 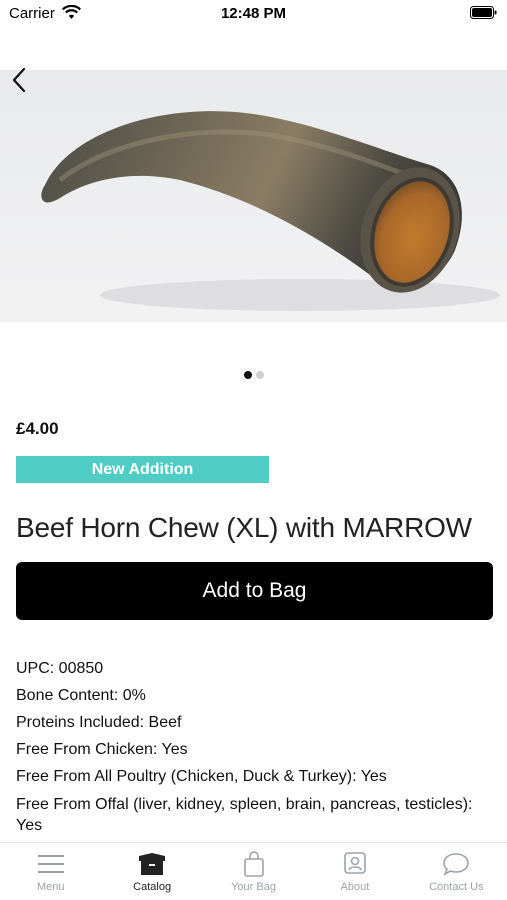 I want to click on spec-free-from-chicken: Free From Chicken: Yes, so click(x=102, y=749).